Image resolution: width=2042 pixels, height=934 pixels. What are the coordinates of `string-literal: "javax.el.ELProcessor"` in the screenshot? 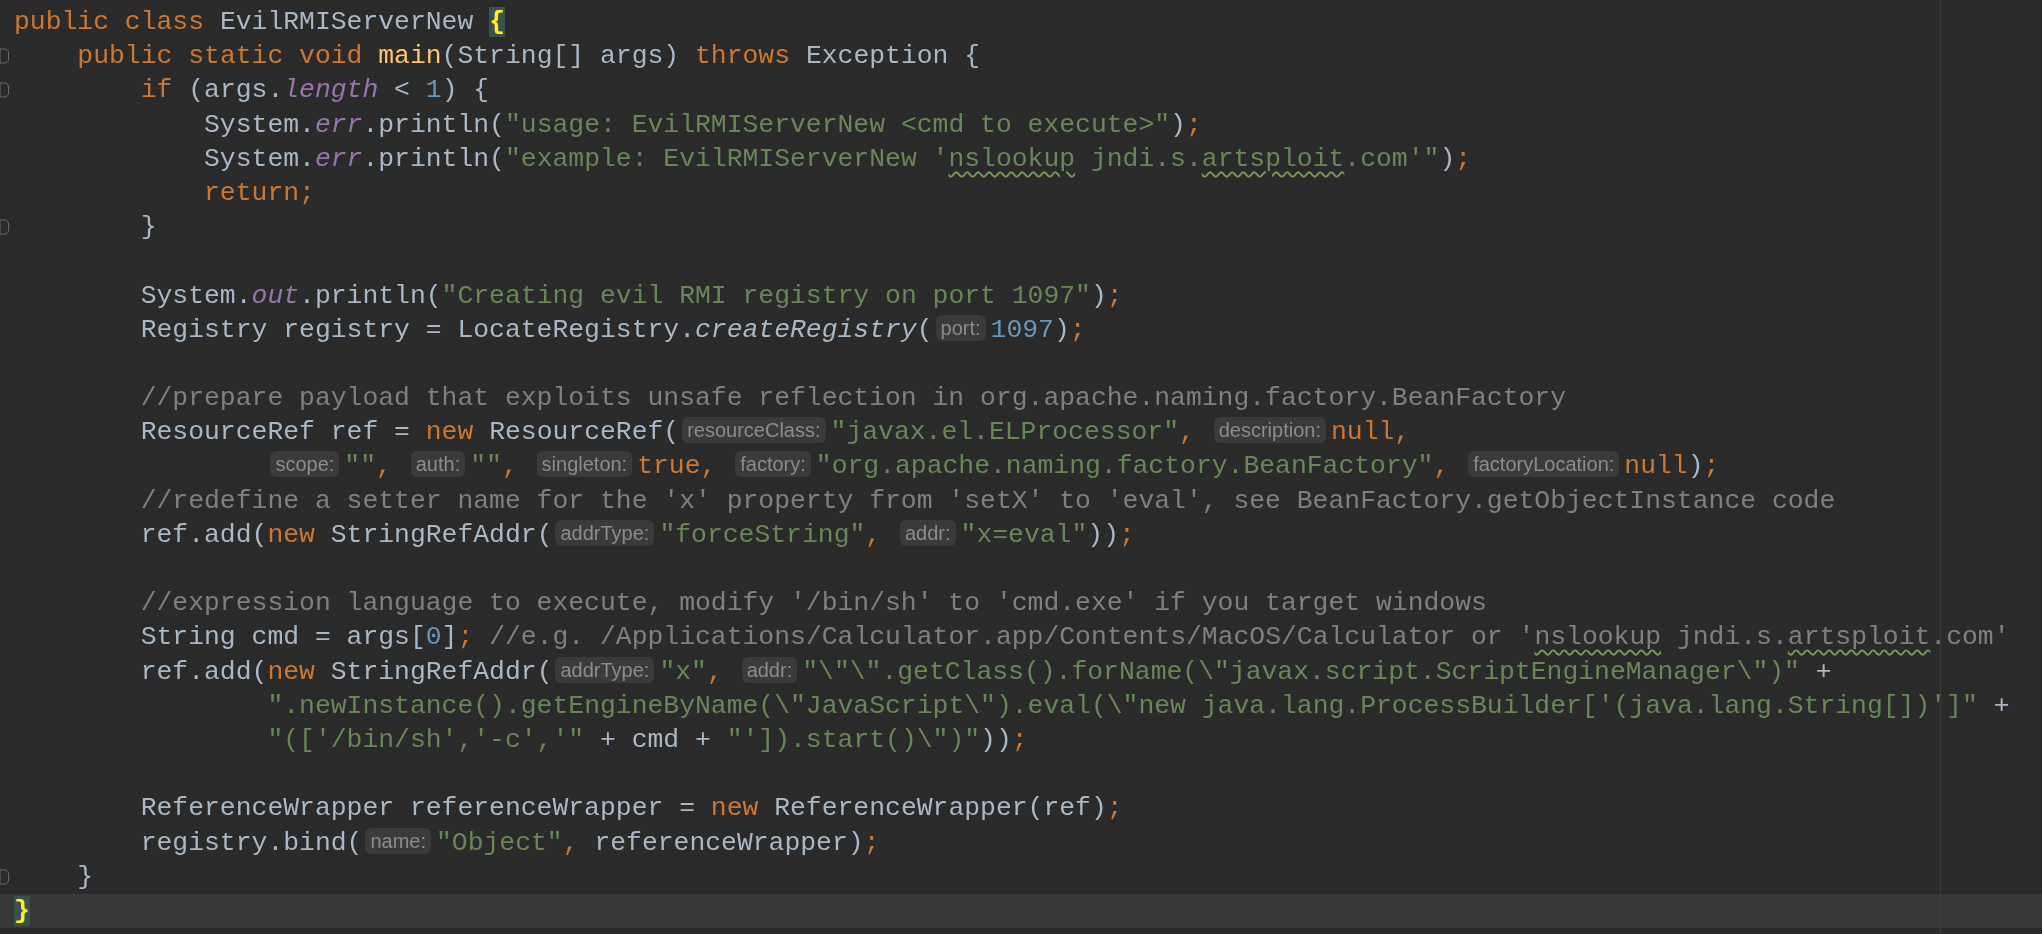 It's located at (1004, 432).